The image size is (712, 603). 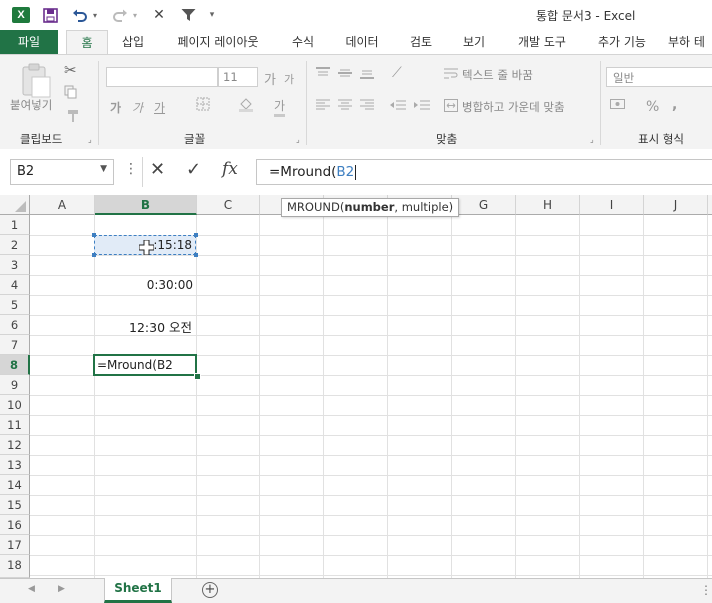 What do you see at coordinates (203, 105) in the screenshot?
I see `borders-icon` at bounding box center [203, 105].